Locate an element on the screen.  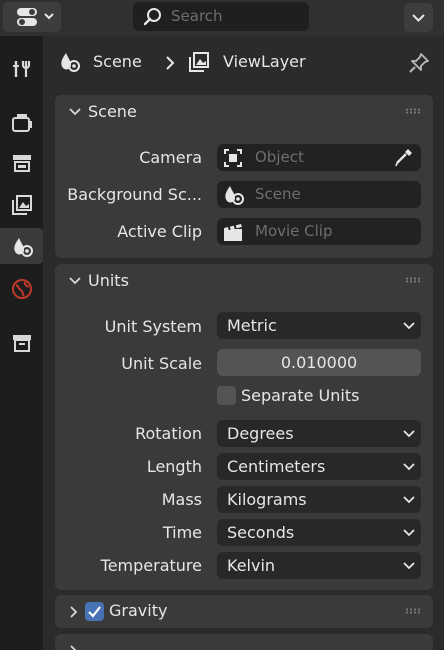
unit-system-dropdown: Metric is located at coordinates (319, 325).